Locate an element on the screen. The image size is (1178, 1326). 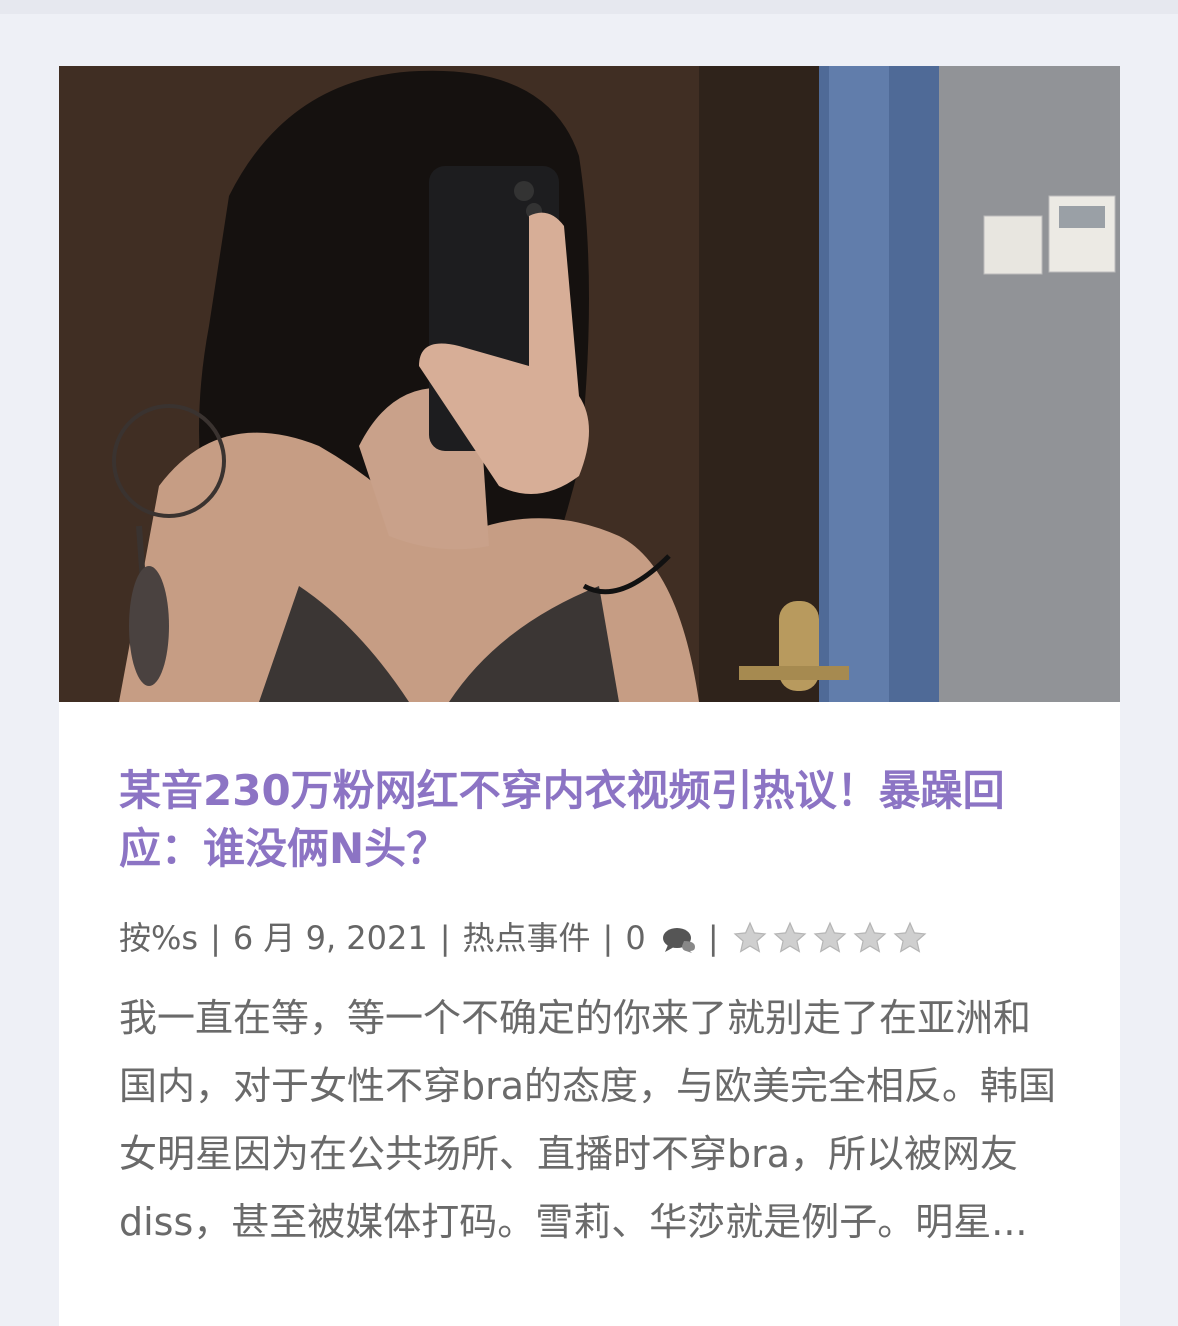
post-comments: 0 is located at coordinates (660, 938).